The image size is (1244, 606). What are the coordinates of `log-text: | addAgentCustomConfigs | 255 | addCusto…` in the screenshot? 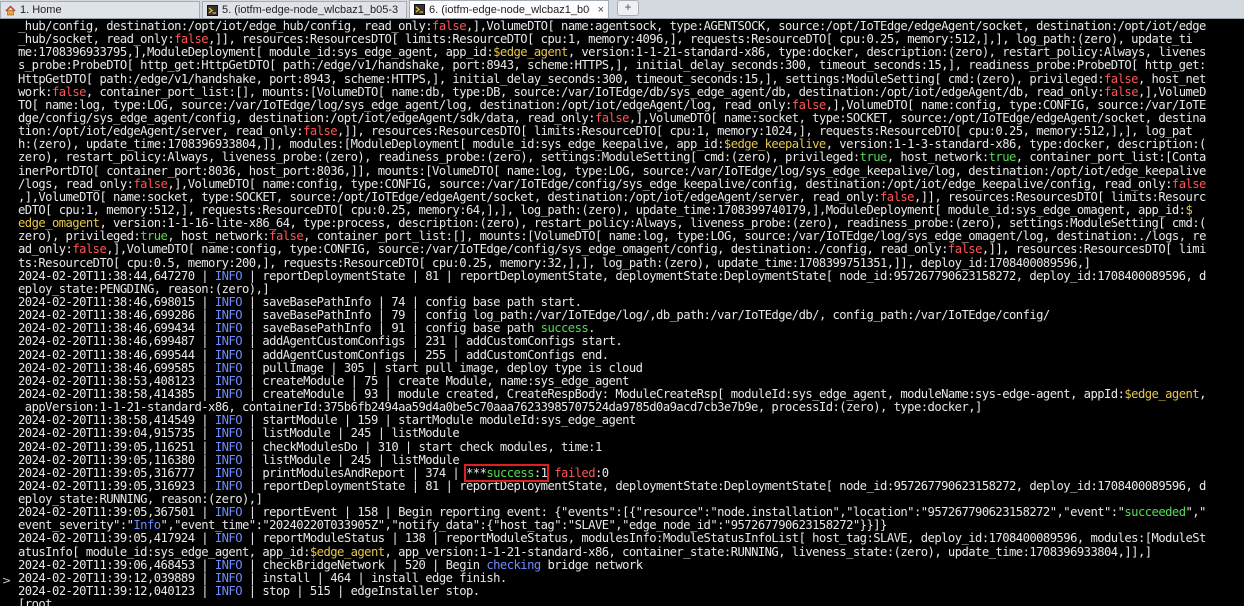 It's located at (425, 354).